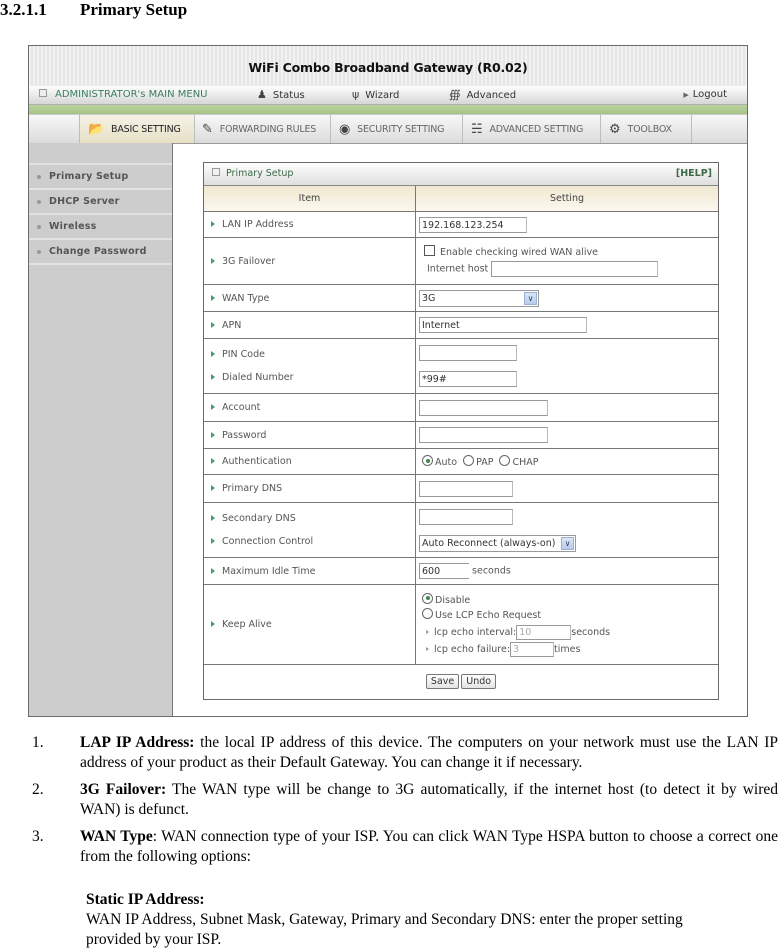 The image size is (778, 950). I want to click on lan-ip-input: 192.168.123.254, so click(473, 224).